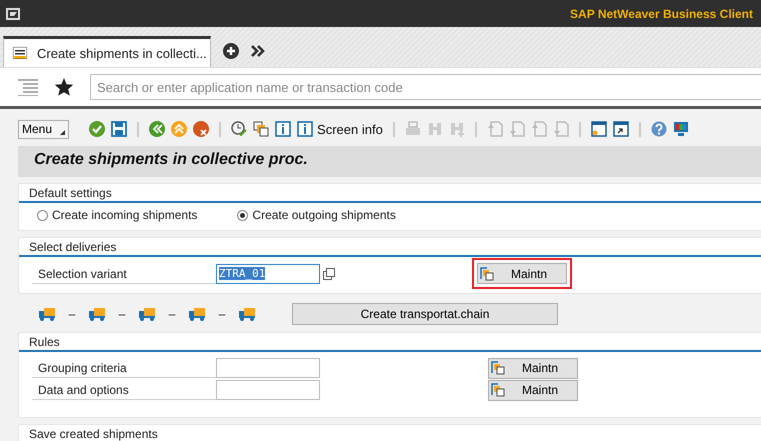 The image size is (761, 441). What do you see at coordinates (124, 274) in the screenshot?
I see `field-label: Selection variant` at bounding box center [124, 274].